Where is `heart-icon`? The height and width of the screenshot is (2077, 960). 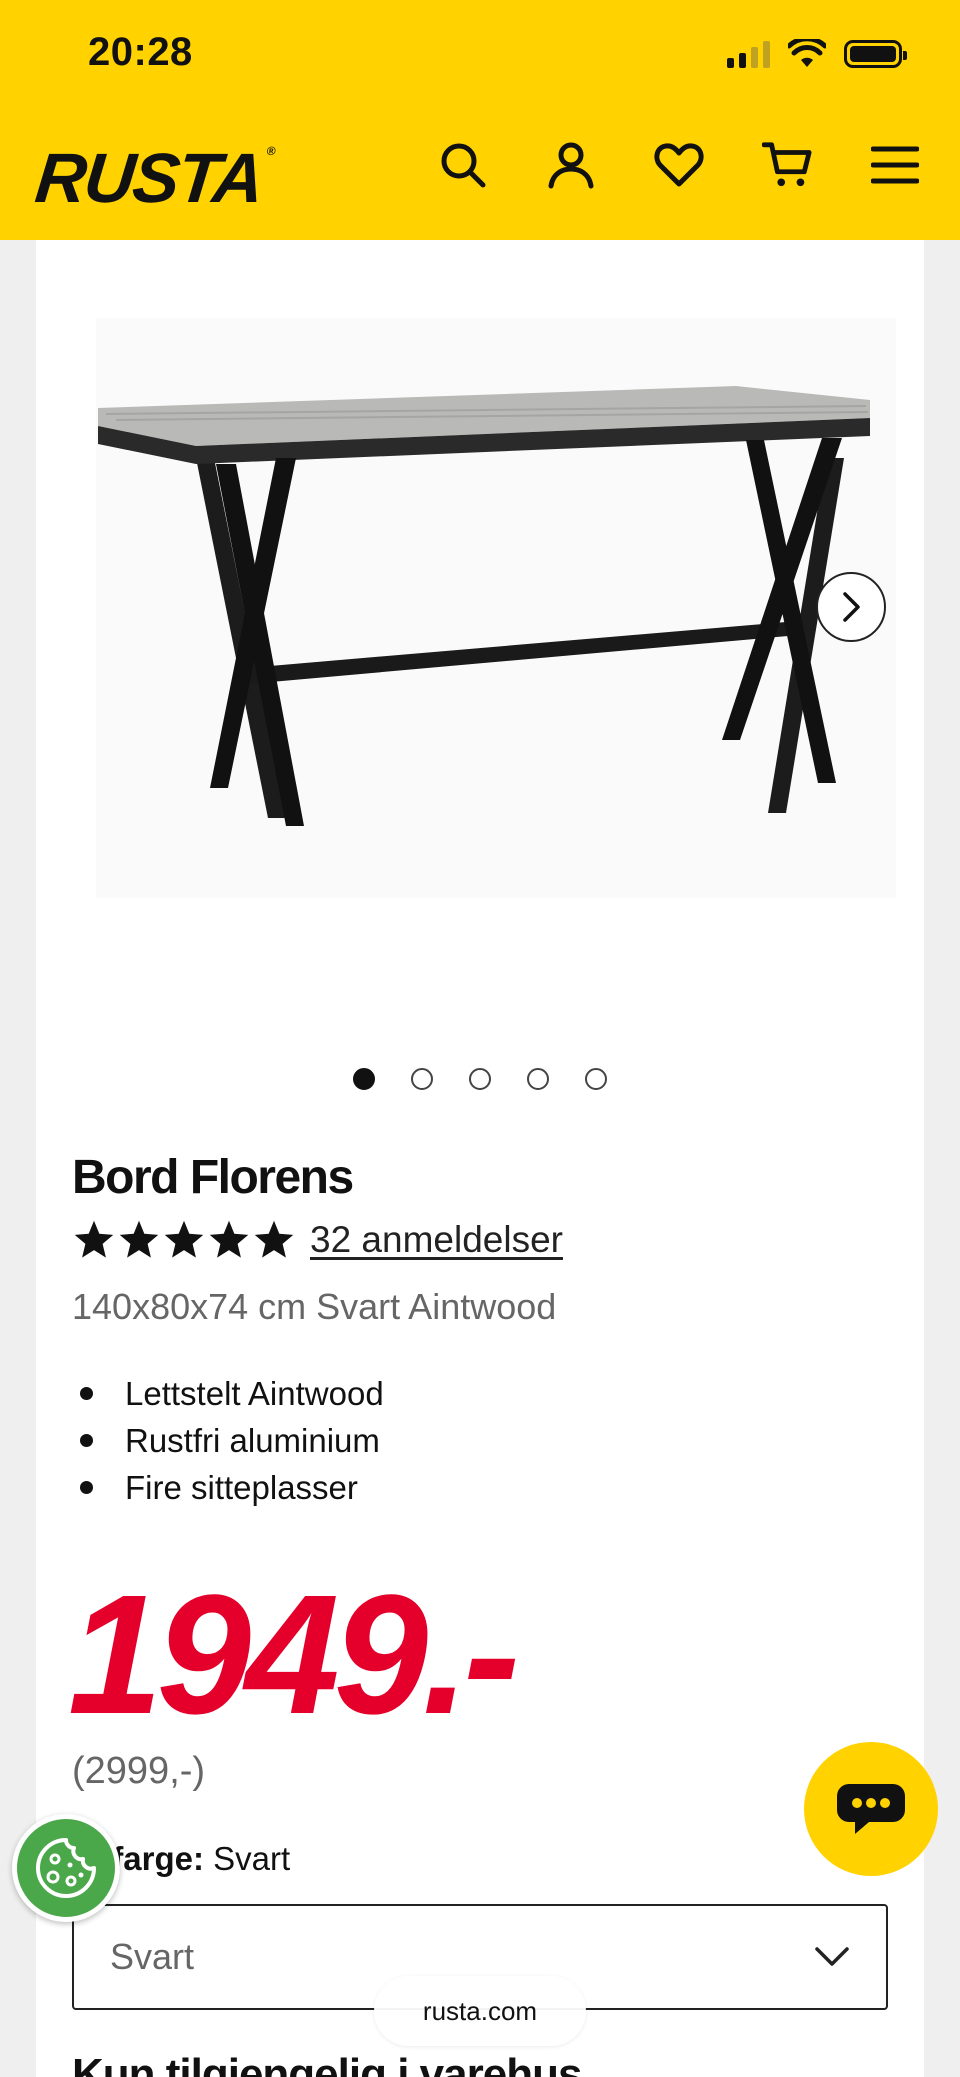 heart-icon is located at coordinates (679, 165).